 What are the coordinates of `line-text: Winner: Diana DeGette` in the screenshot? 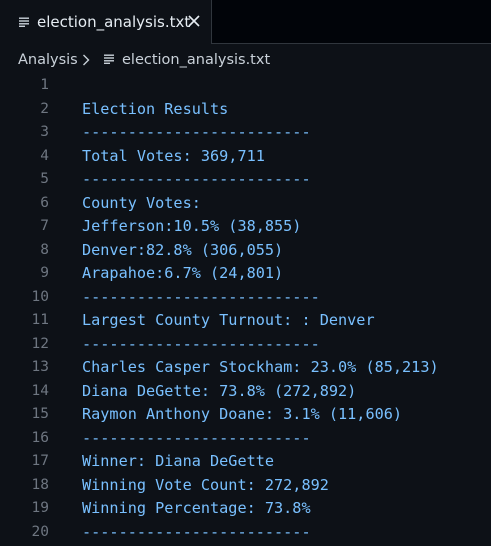 It's located at (178, 461).